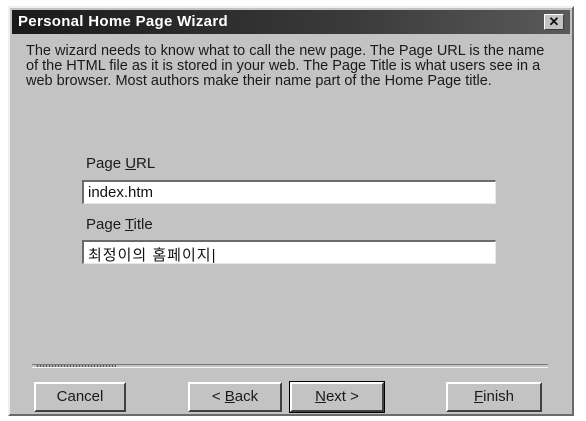 The width and height of the screenshot is (586, 421). What do you see at coordinates (291, 22) in the screenshot?
I see `title-bar: Personal Home Page Wizard ✕` at bounding box center [291, 22].